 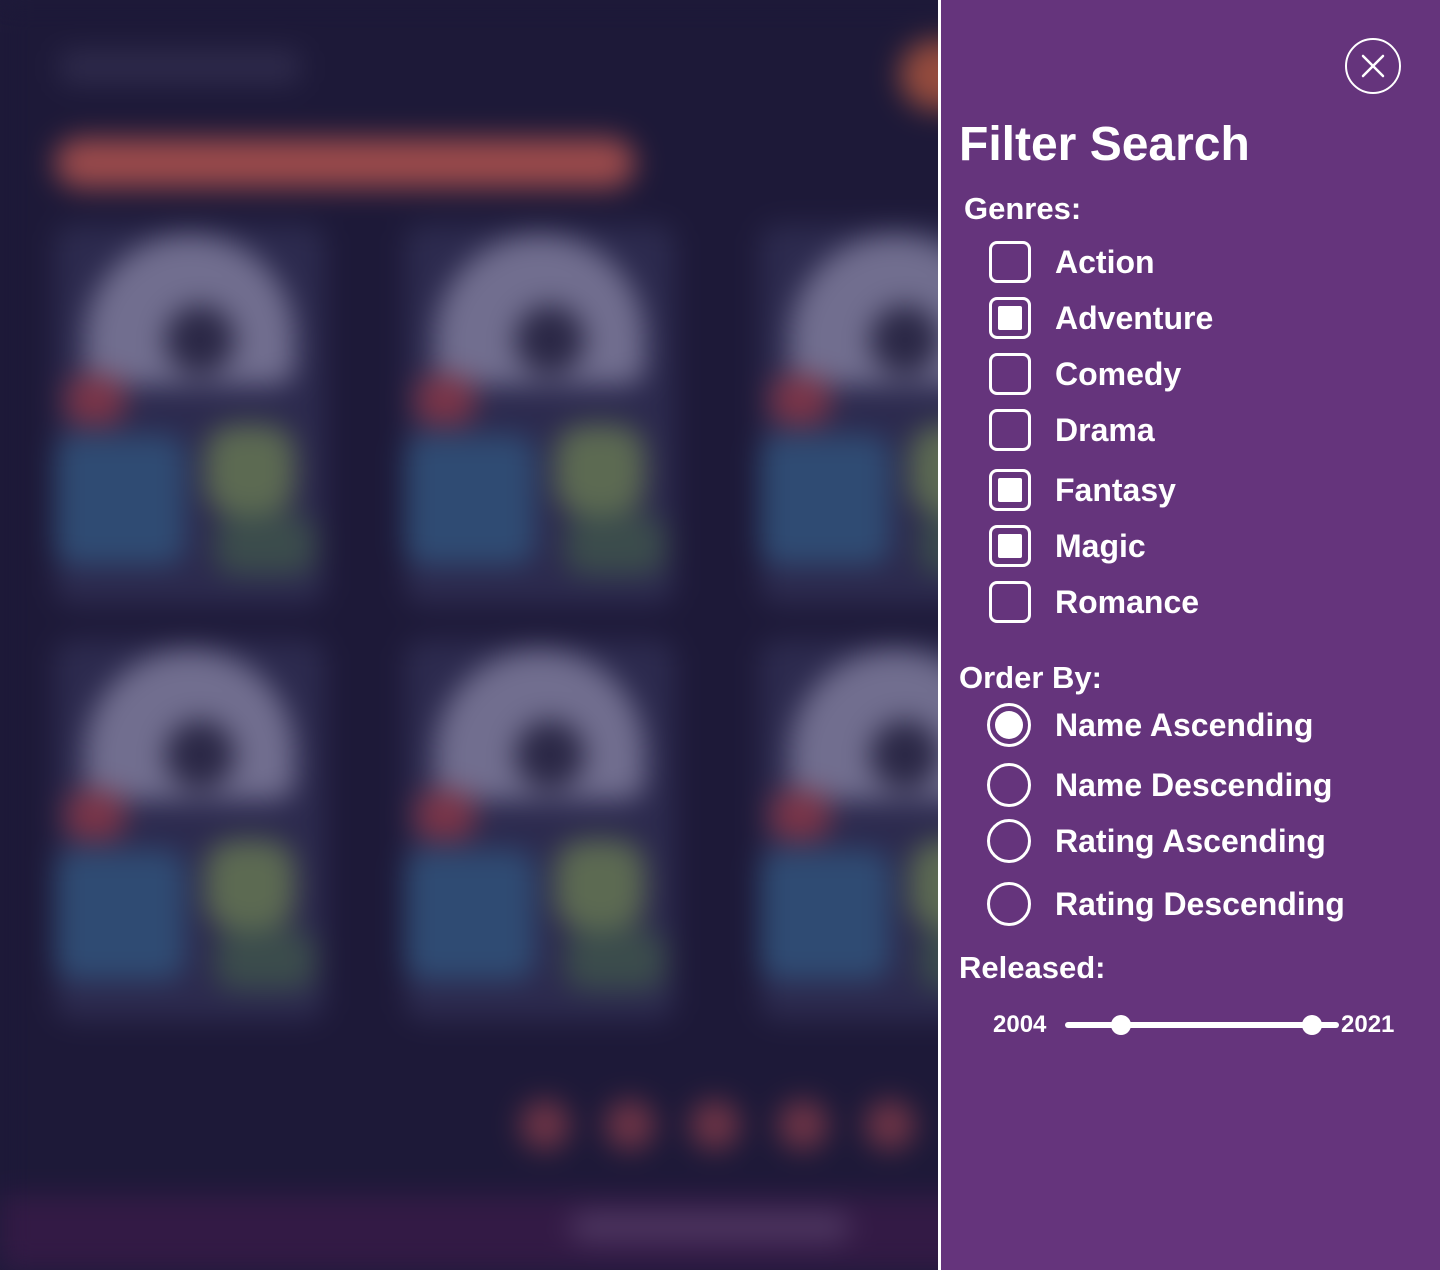 I want to click on genre-checkbox-comedy: Comedy, so click(x=1085, y=374).